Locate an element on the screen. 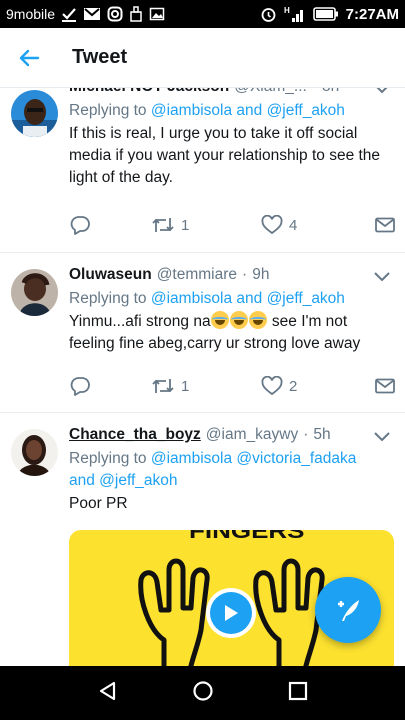  nav-home-button is located at coordinates (203, 693).